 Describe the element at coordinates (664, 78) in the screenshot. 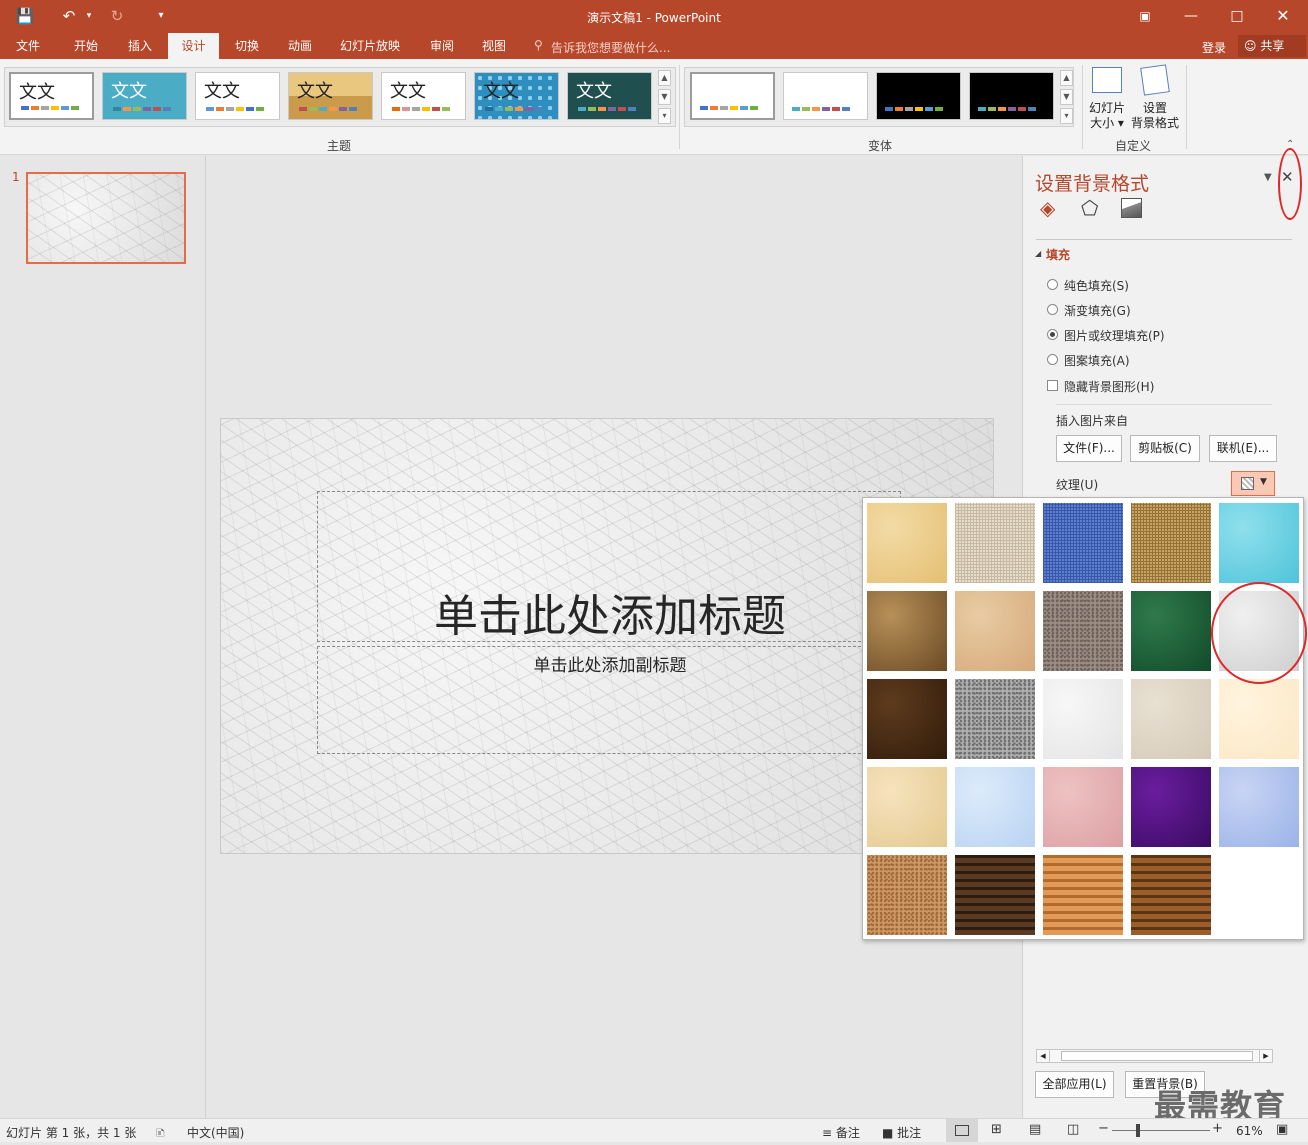

I see `theme-scroll-up-icon: ▲` at that location.